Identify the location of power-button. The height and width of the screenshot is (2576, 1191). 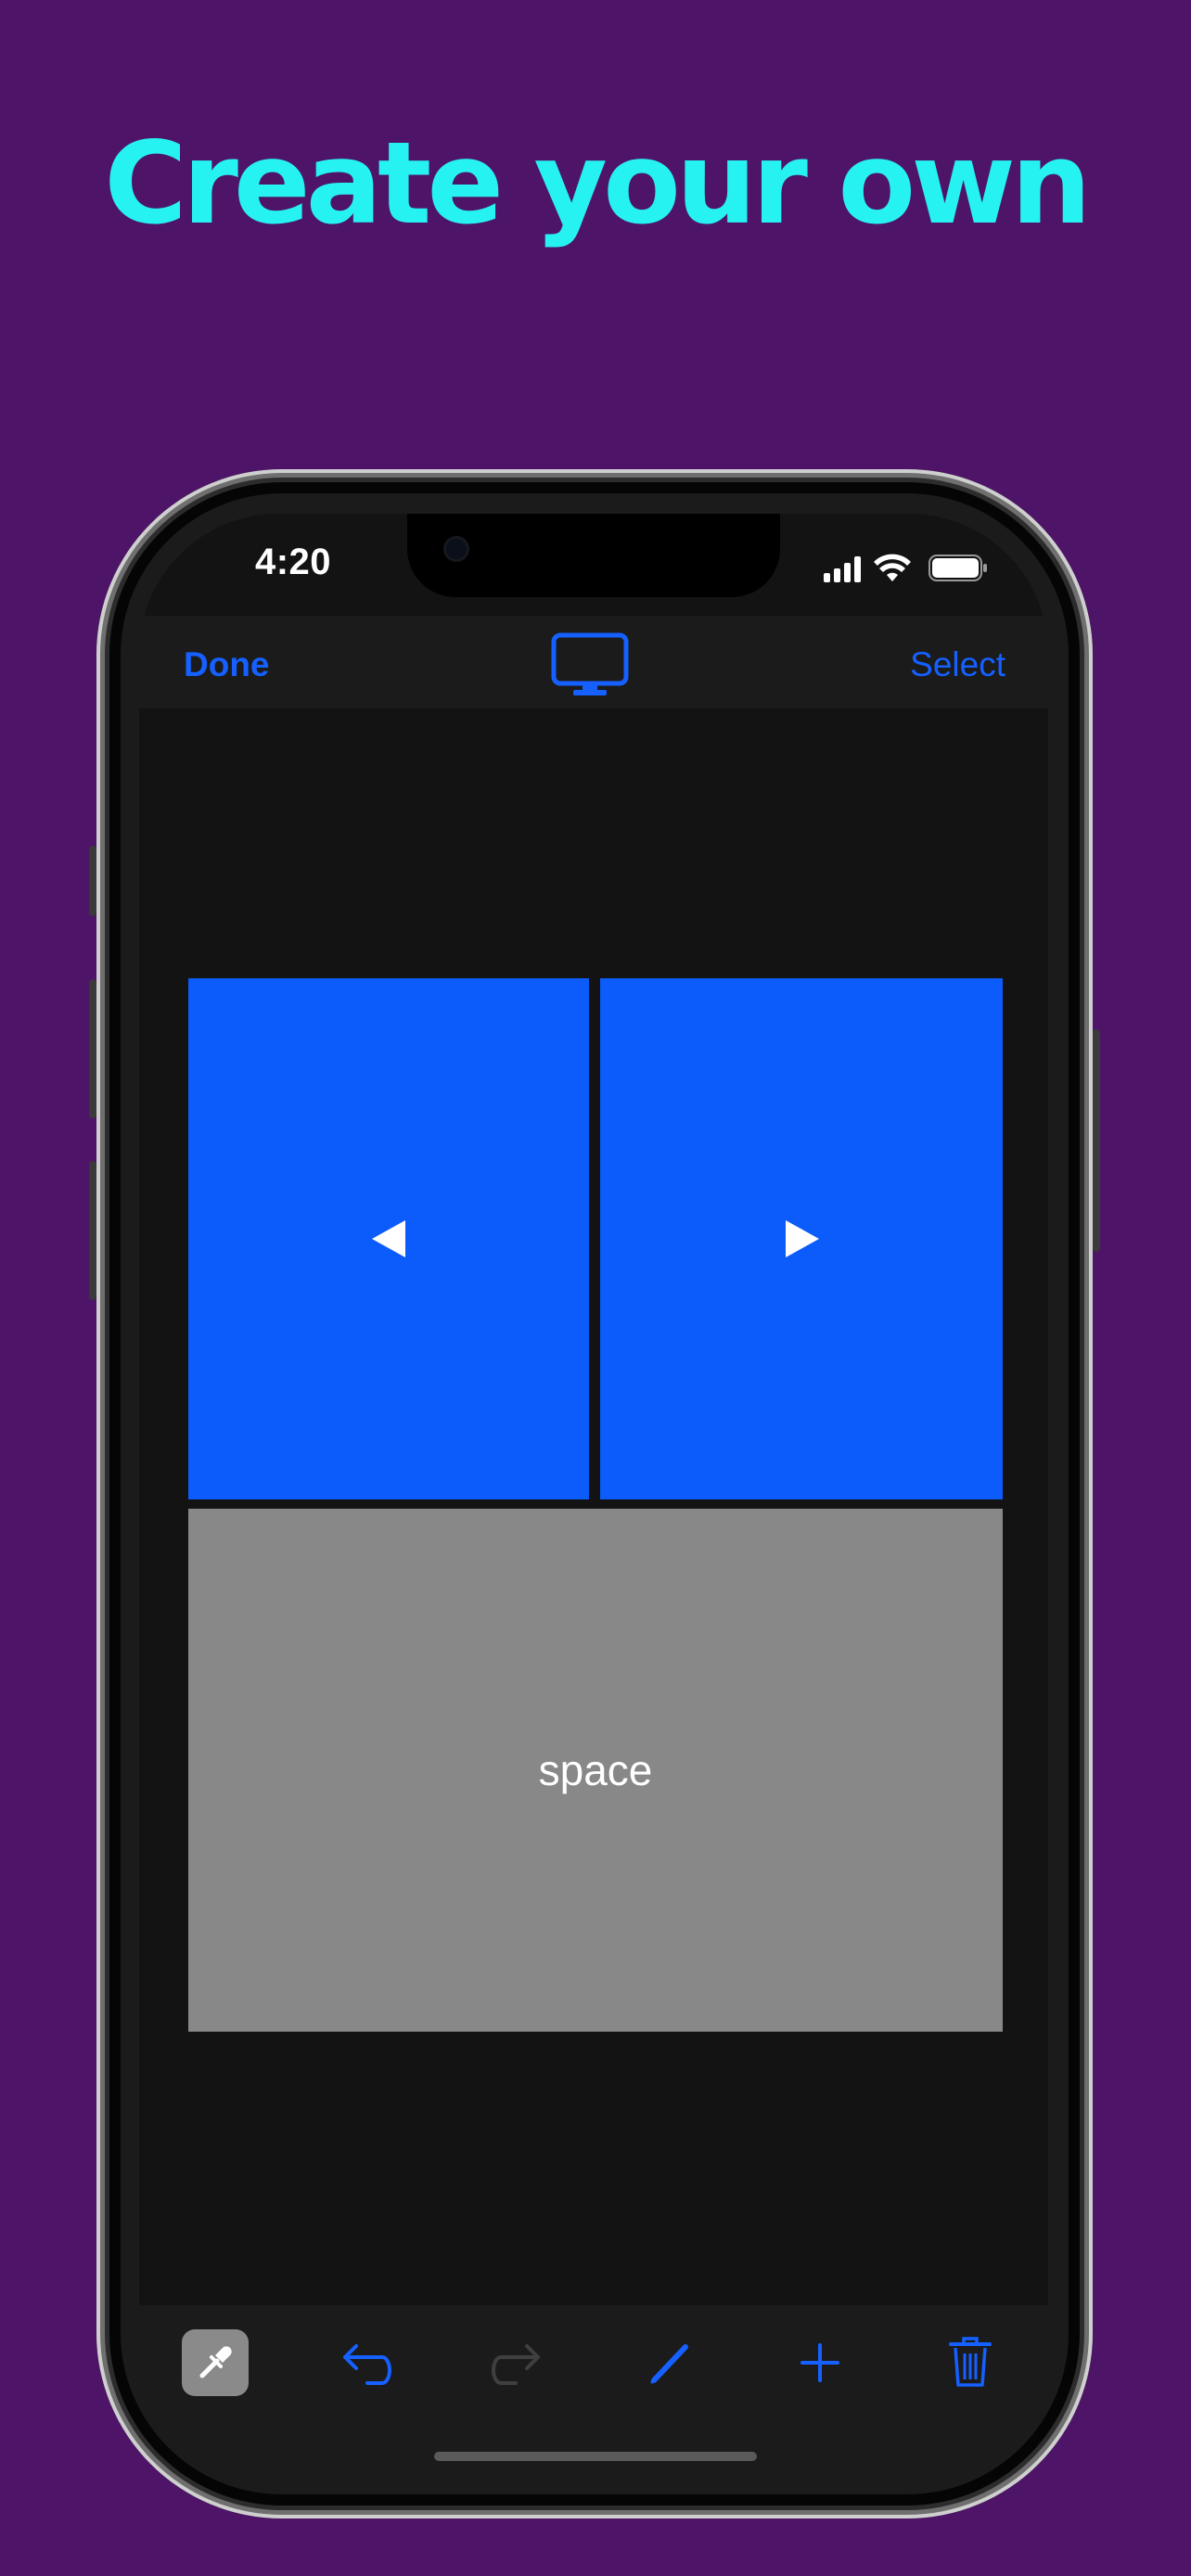
(1096, 1140).